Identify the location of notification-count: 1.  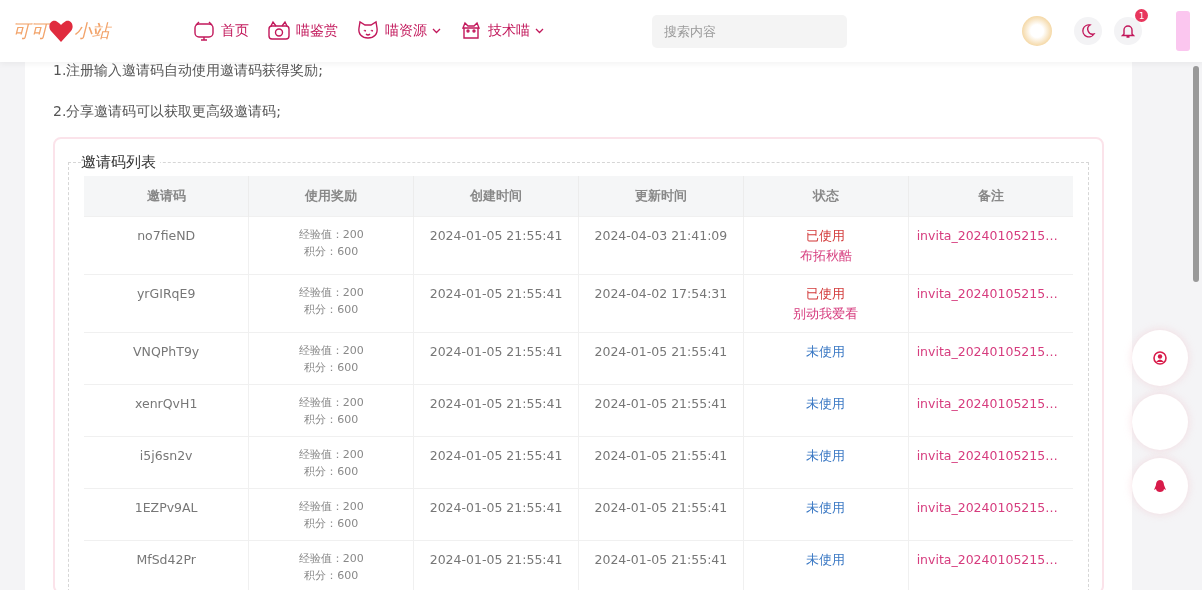
(1141, 15).